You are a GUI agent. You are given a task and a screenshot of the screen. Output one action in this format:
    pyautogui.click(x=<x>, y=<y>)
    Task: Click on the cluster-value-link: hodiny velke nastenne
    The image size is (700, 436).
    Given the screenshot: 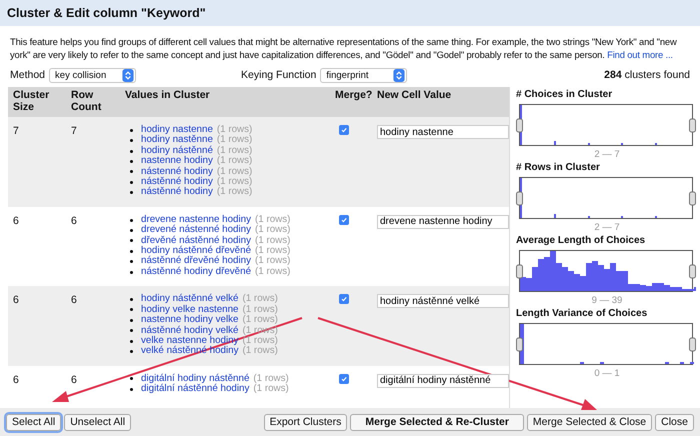 What is the action you would take?
    pyautogui.click(x=189, y=310)
    